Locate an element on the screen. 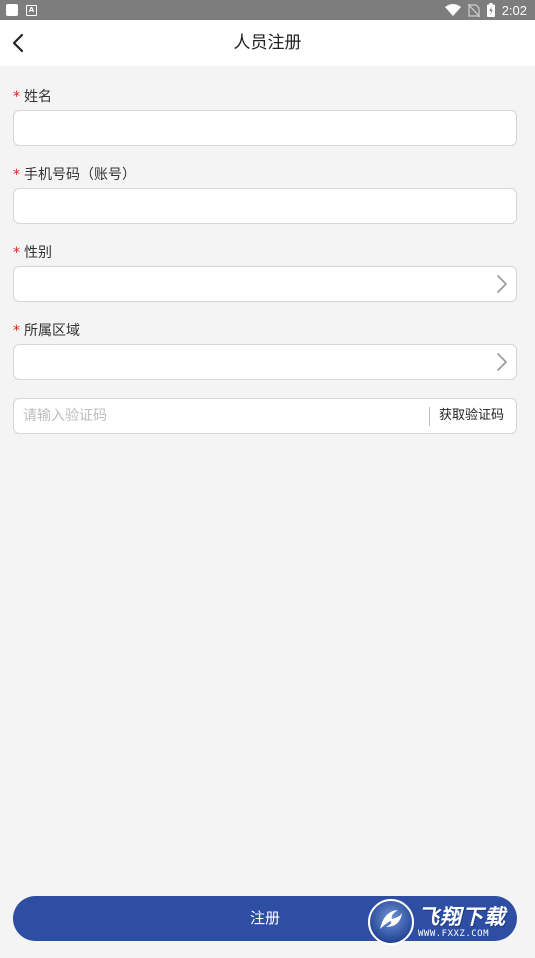 This screenshot has width=535, height=958. name-label-text: 姓名 is located at coordinates (38, 97).